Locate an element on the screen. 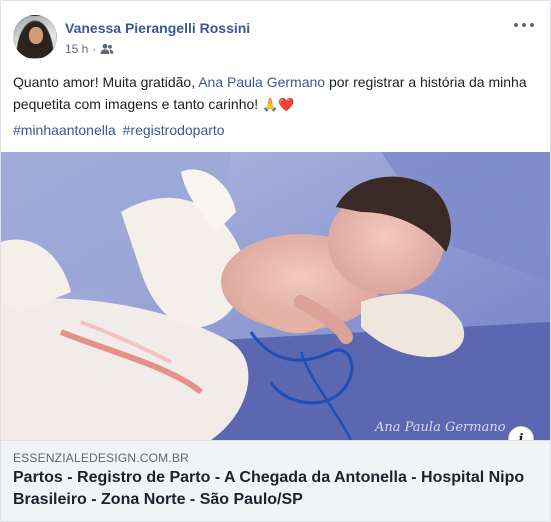 This screenshot has width=551, height=522. message-text-start: Quanto amor! Muita gratidão, is located at coordinates (106, 82).